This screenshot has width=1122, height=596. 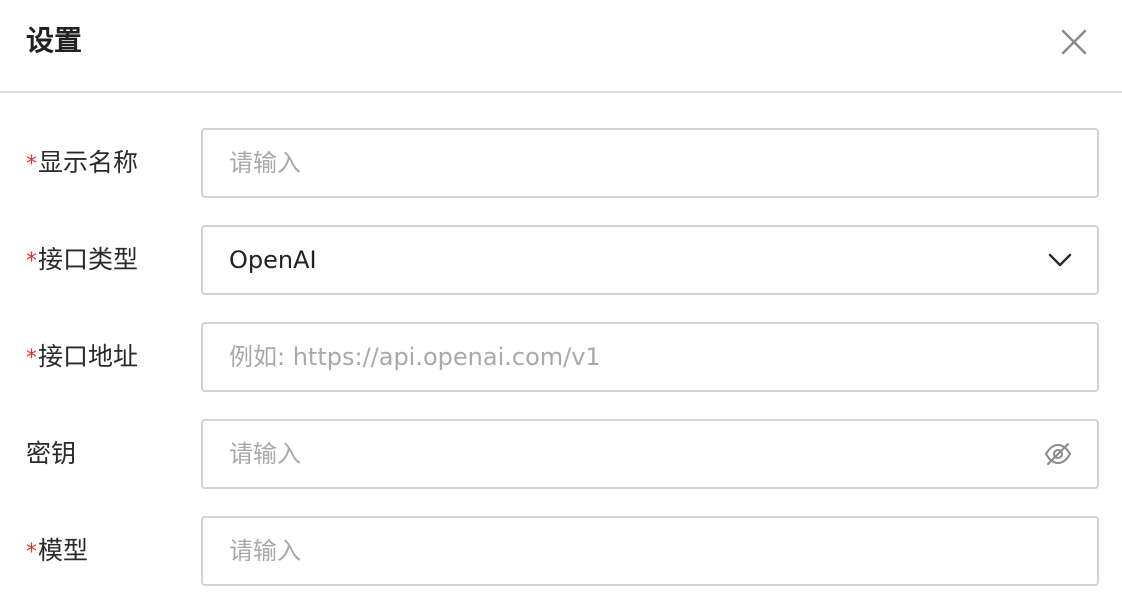 I want to click on secret-key-label-text: 密钥, so click(x=51, y=453).